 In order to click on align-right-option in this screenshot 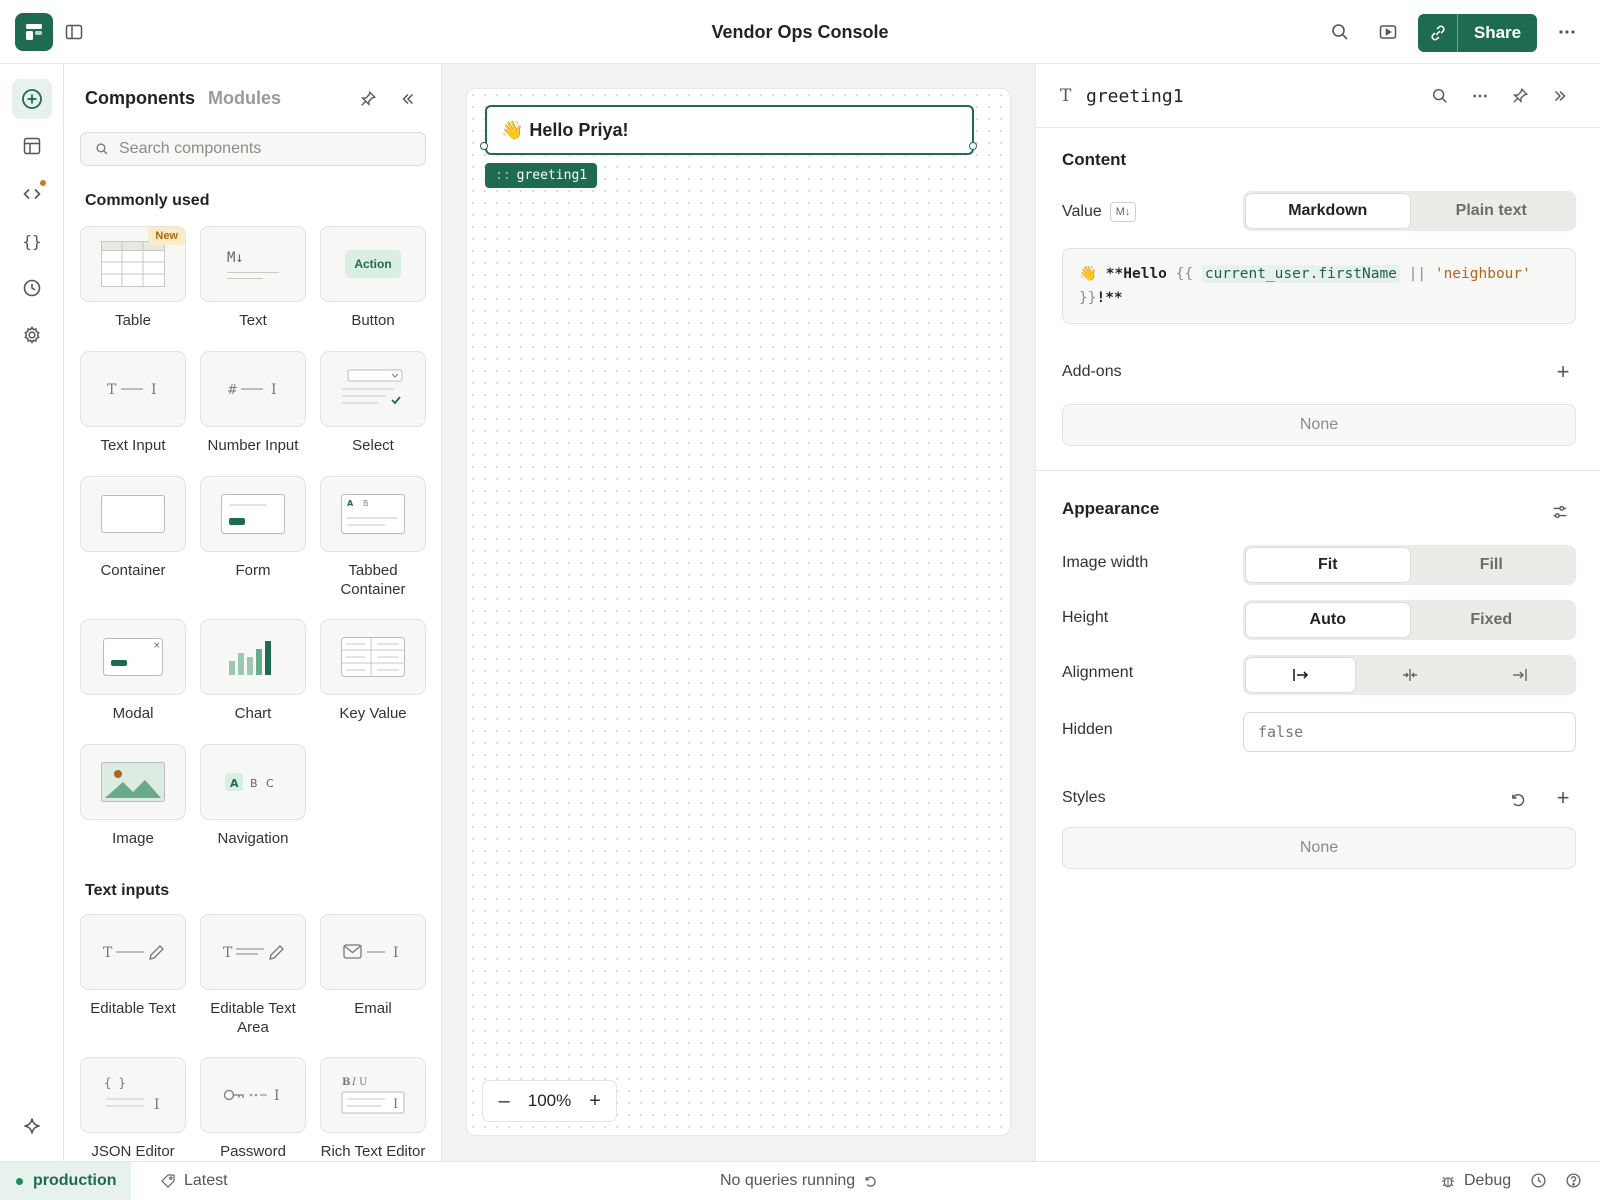, I will do `click(1518, 675)`.